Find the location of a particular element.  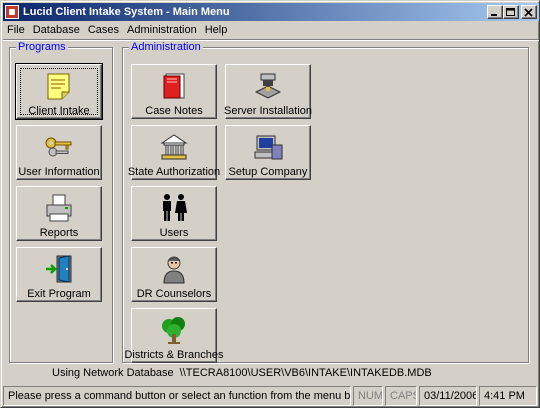

menu-bar: File Database Cases Administration Help is located at coordinates (271, 30).